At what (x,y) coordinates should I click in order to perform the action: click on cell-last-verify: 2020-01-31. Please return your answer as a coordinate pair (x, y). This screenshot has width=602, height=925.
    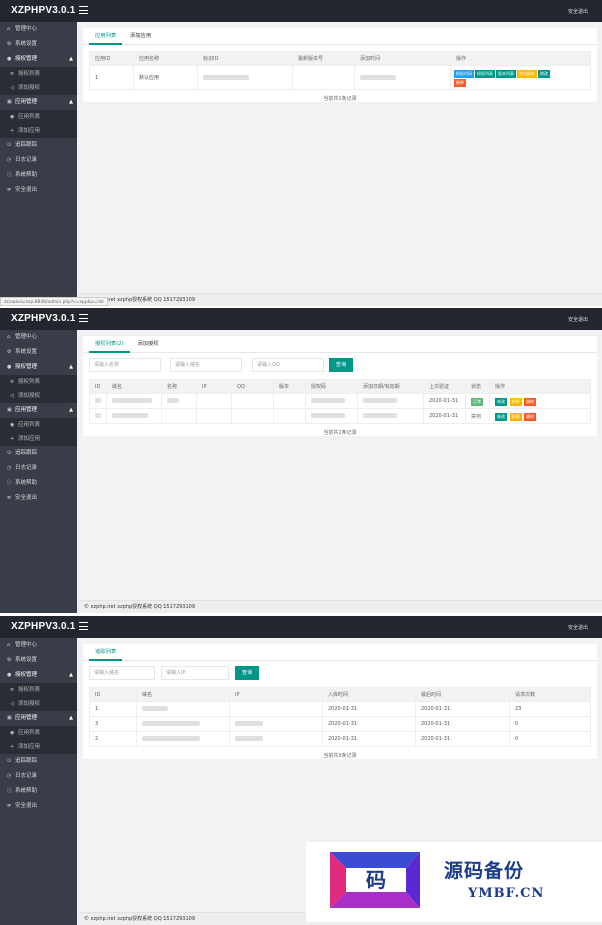
    Looking at the image, I should click on (444, 416).